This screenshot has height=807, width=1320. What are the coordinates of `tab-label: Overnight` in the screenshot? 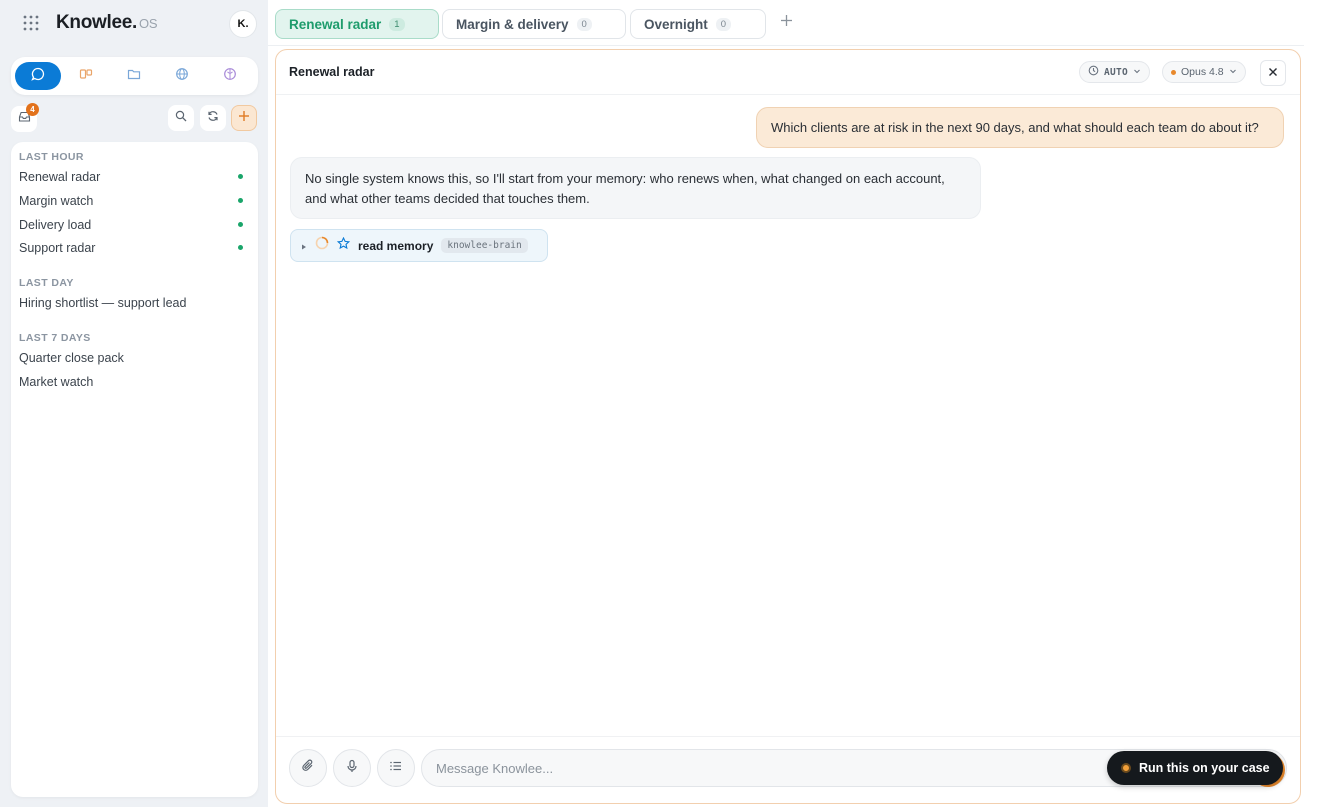 It's located at (676, 24).